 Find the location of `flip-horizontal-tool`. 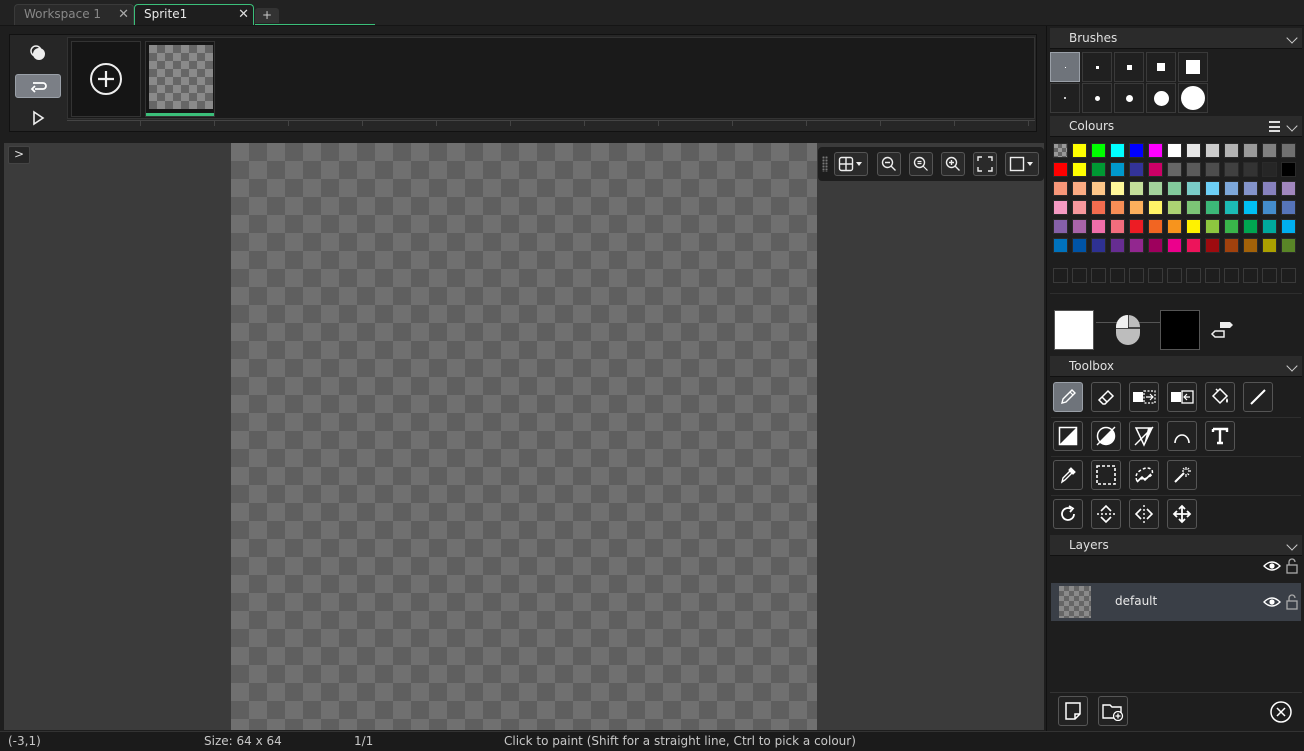

flip-horizontal-tool is located at coordinates (1144, 514).